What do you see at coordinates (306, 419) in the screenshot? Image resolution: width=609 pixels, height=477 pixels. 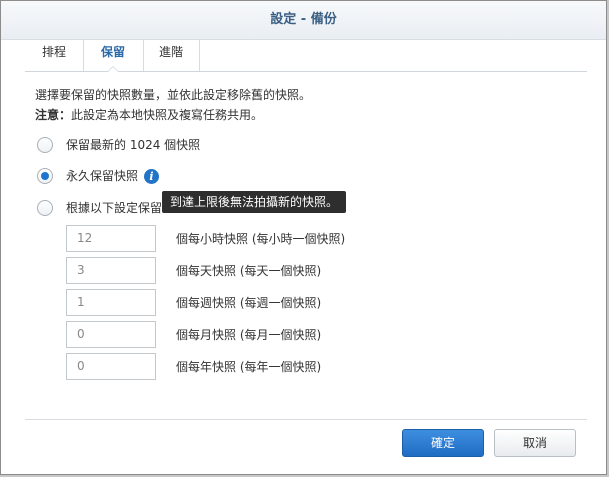 I see `footer-divider` at bounding box center [306, 419].